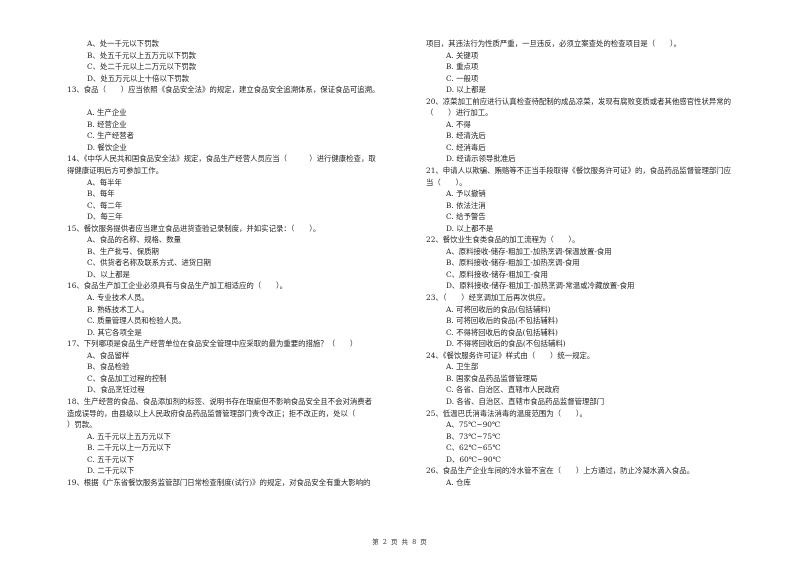  I want to click on answer-option: C、处二千元以上二万元以下罚款, so click(142, 67).